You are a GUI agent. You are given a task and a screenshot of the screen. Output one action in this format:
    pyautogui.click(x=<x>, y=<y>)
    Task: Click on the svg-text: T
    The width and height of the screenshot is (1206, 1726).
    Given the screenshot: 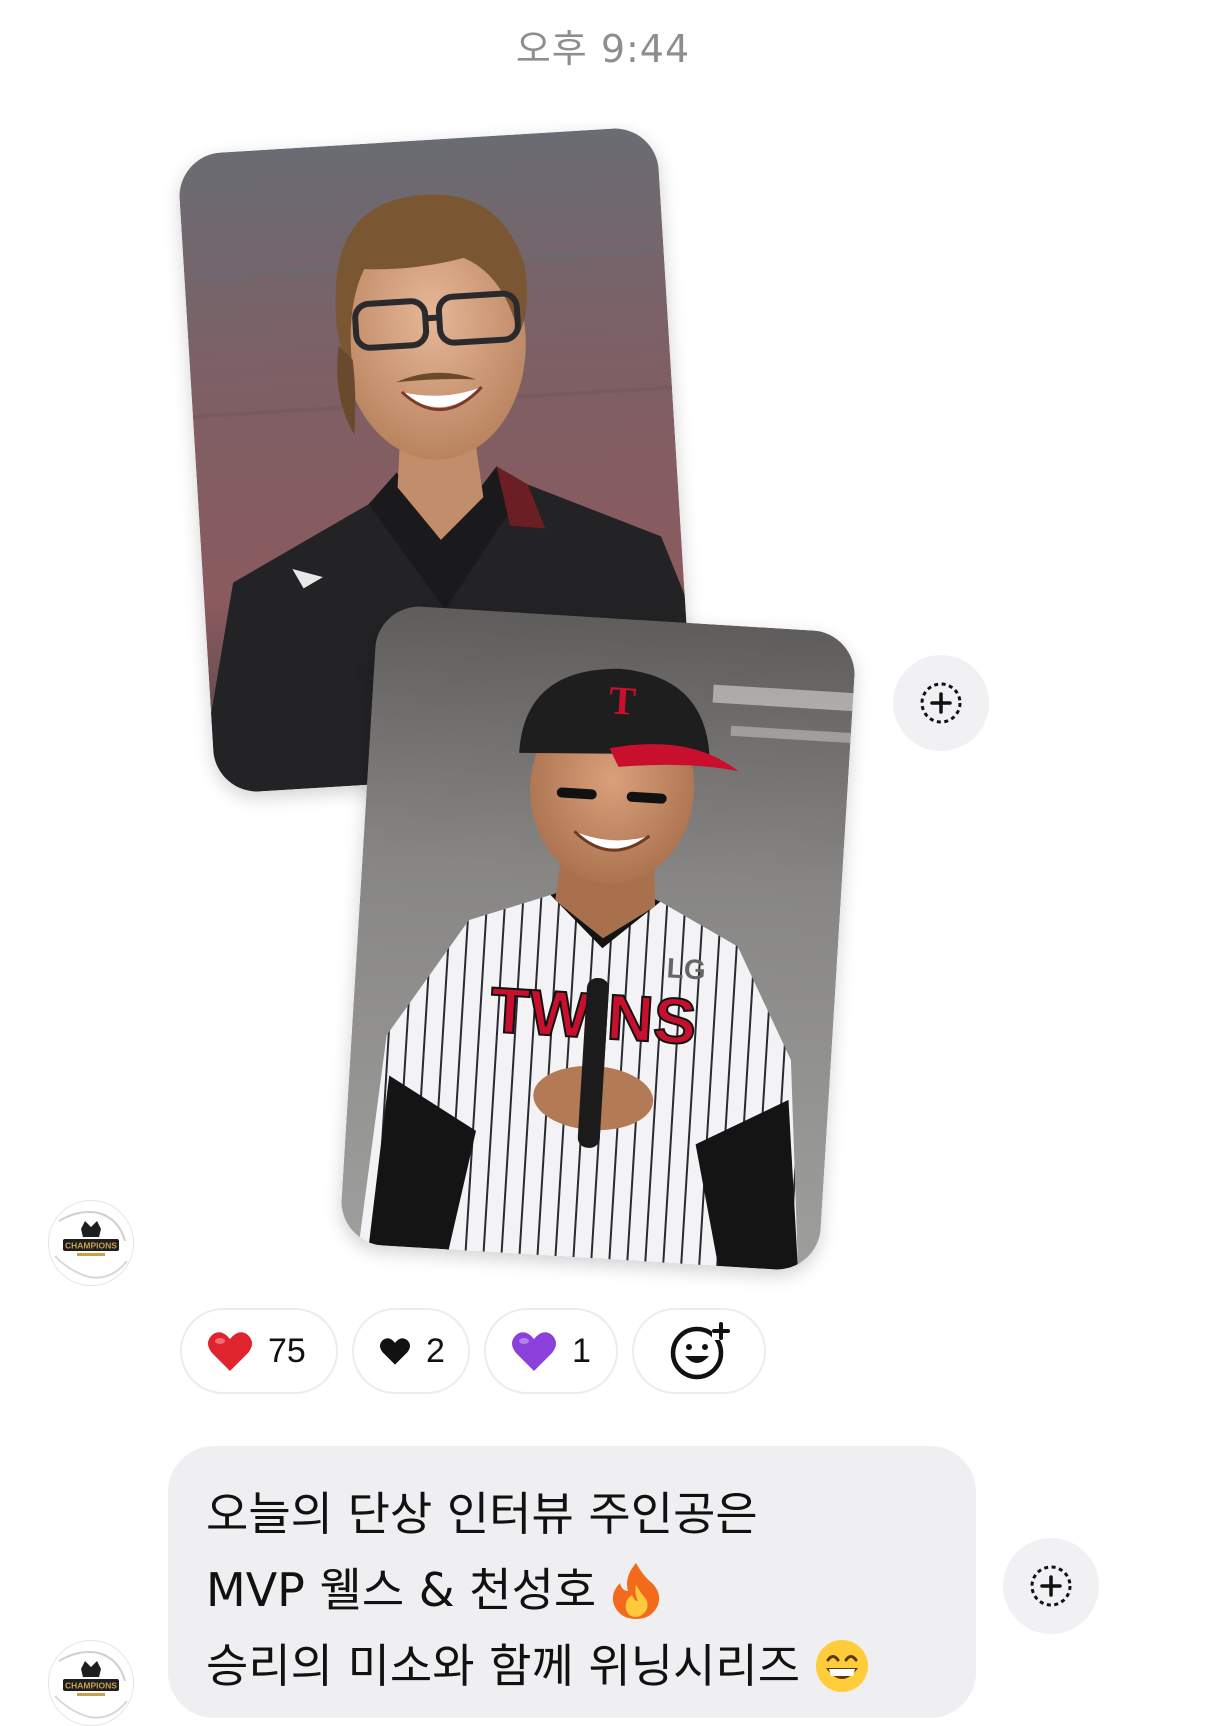 What is the action you would take?
    pyautogui.click(x=623, y=700)
    